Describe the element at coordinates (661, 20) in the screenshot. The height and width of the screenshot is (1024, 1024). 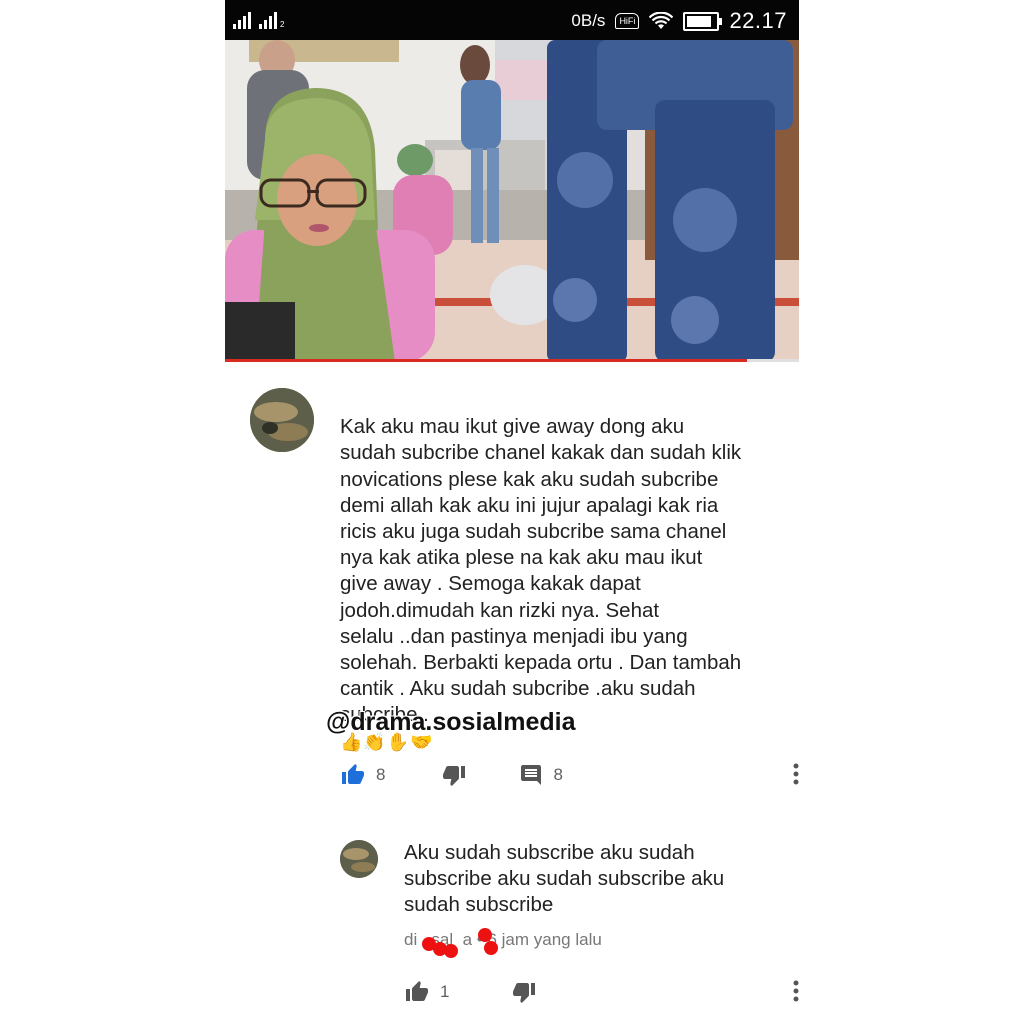
I see `wifi-icon` at that location.